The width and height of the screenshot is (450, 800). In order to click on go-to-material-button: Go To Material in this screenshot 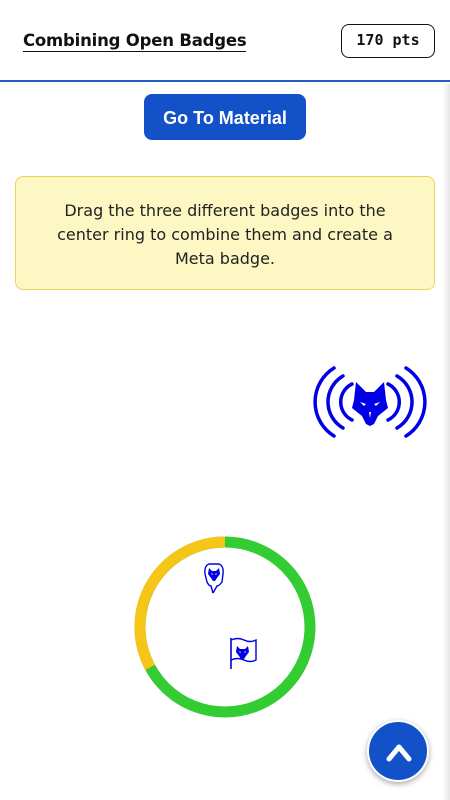, I will do `click(225, 117)`.